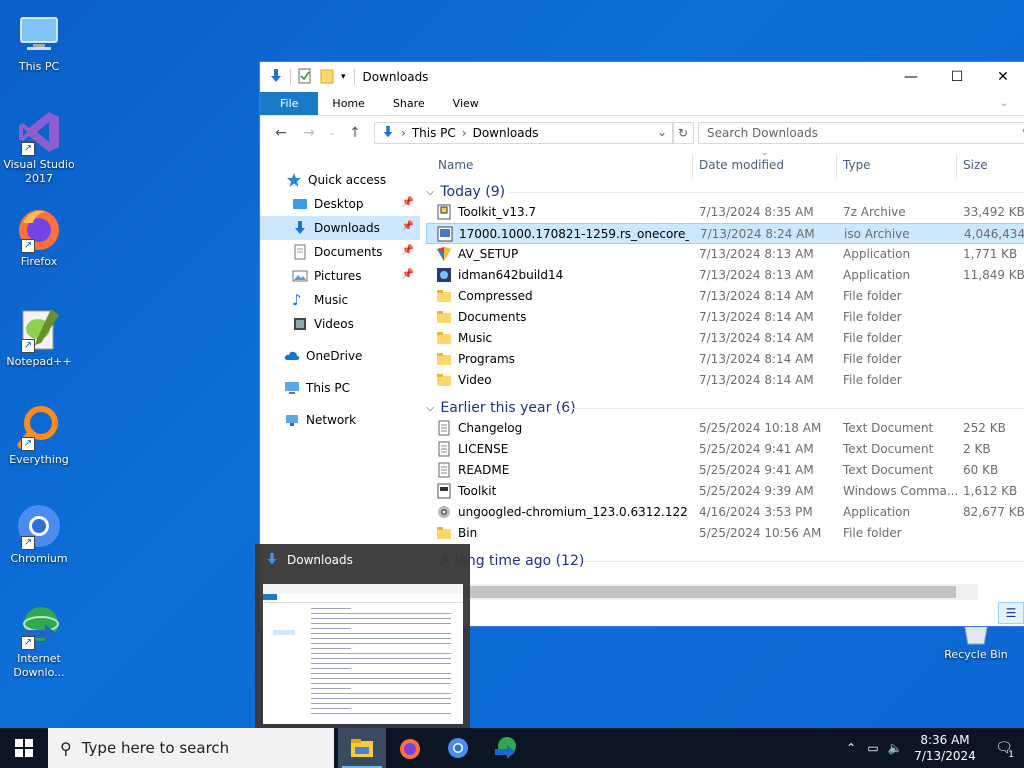 The height and width of the screenshot is (768, 1024). What do you see at coordinates (506, 748) in the screenshot?
I see `internet-download-manager-icon` at bounding box center [506, 748].